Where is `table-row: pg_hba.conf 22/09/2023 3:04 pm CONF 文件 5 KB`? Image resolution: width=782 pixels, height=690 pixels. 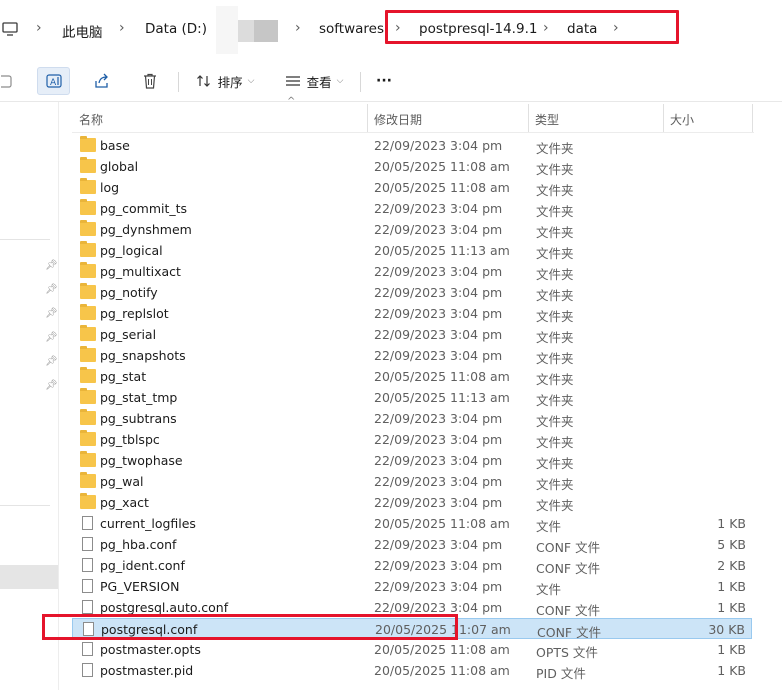 table-row: pg_hba.conf 22/09/2023 3:04 pm CONF 文件 5 KB is located at coordinates (412, 544).